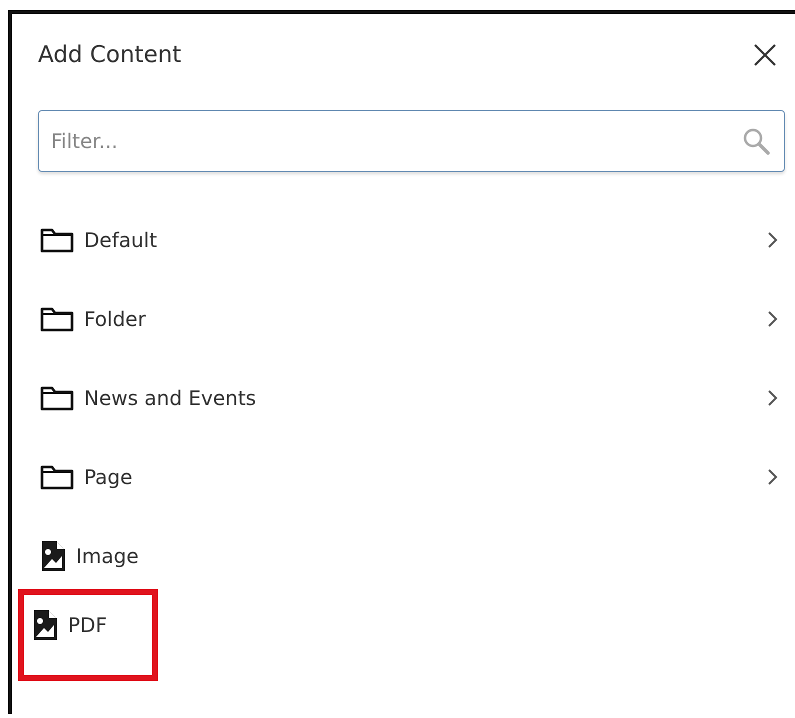  What do you see at coordinates (108, 476) in the screenshot?
I see `content-type-item: Page` at bounding box center [108, 476].